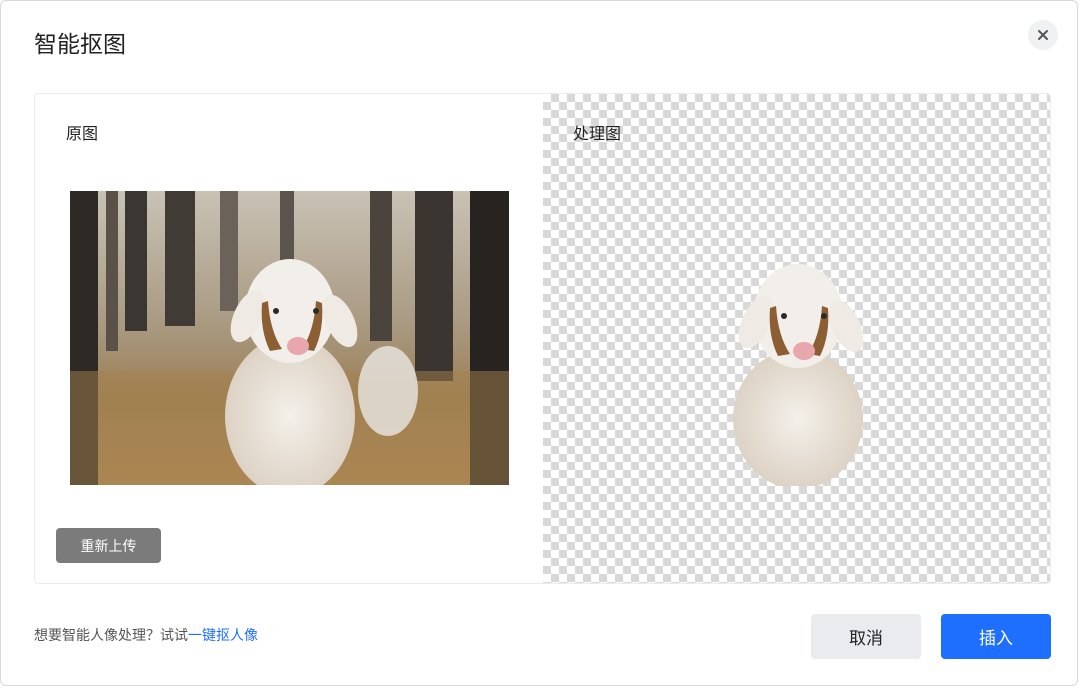  I want to click on close-icon, so click(1043, 35).